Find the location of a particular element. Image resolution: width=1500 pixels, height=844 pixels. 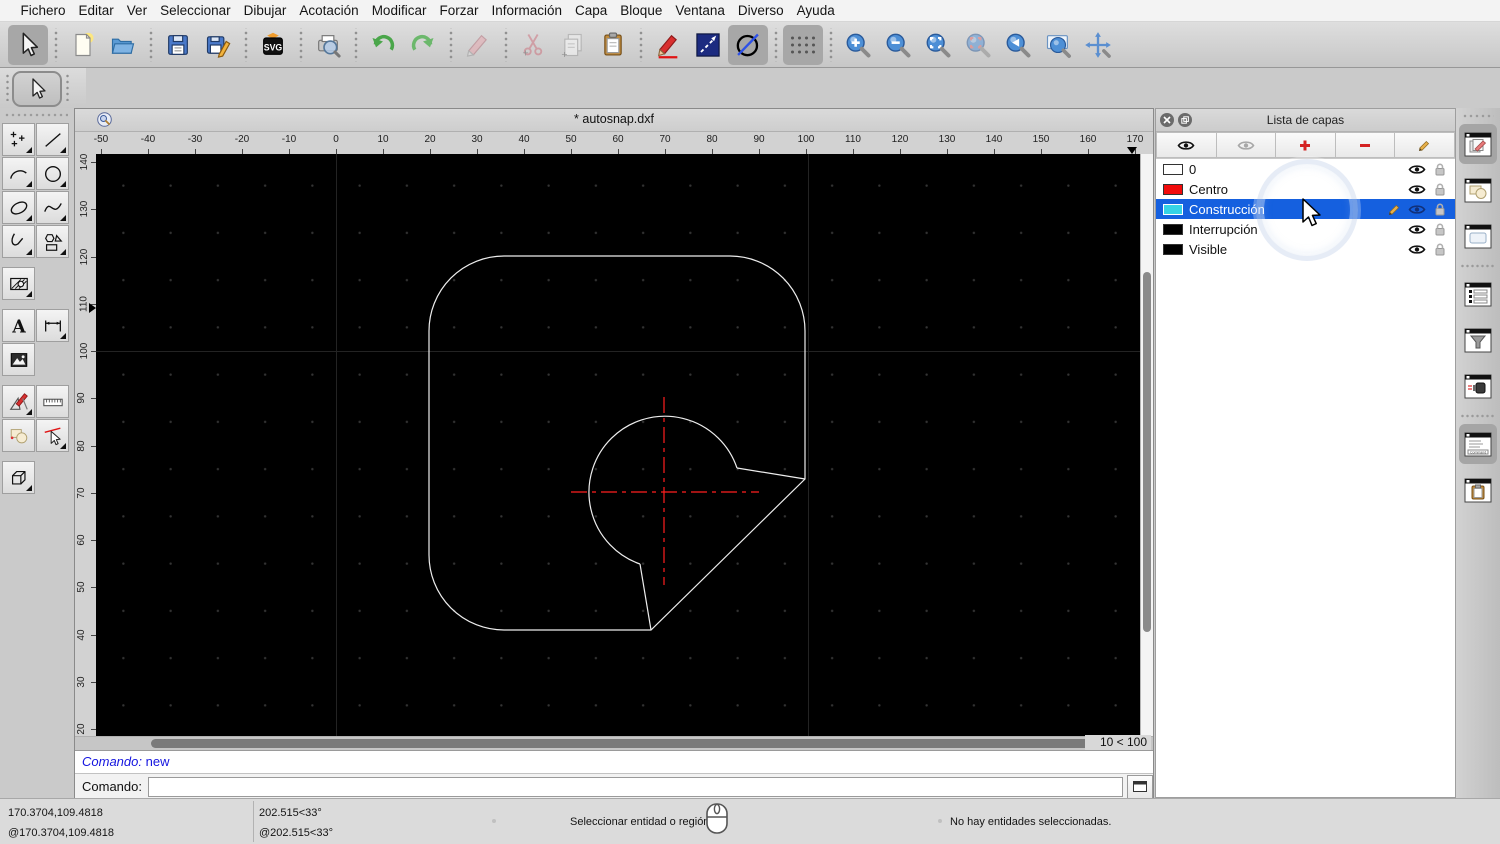

property-editor-panel-button is located at coordinates (1478, 294).